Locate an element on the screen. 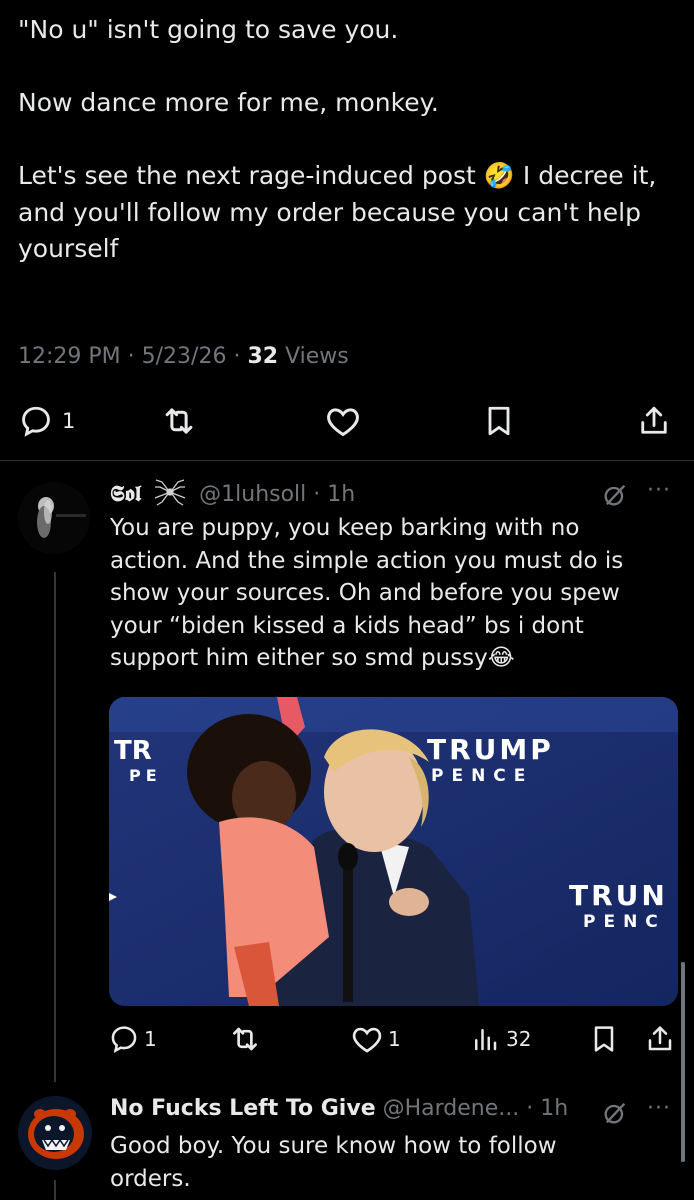 The width and height of the screenshot is (694, 1200). reply-count: 1 is located at coordinates (69, 421).